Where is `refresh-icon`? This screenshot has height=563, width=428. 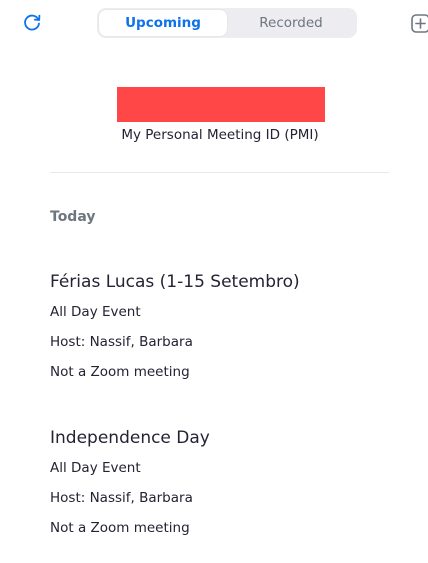
refresh-icon is located at coordinates (32, 22).